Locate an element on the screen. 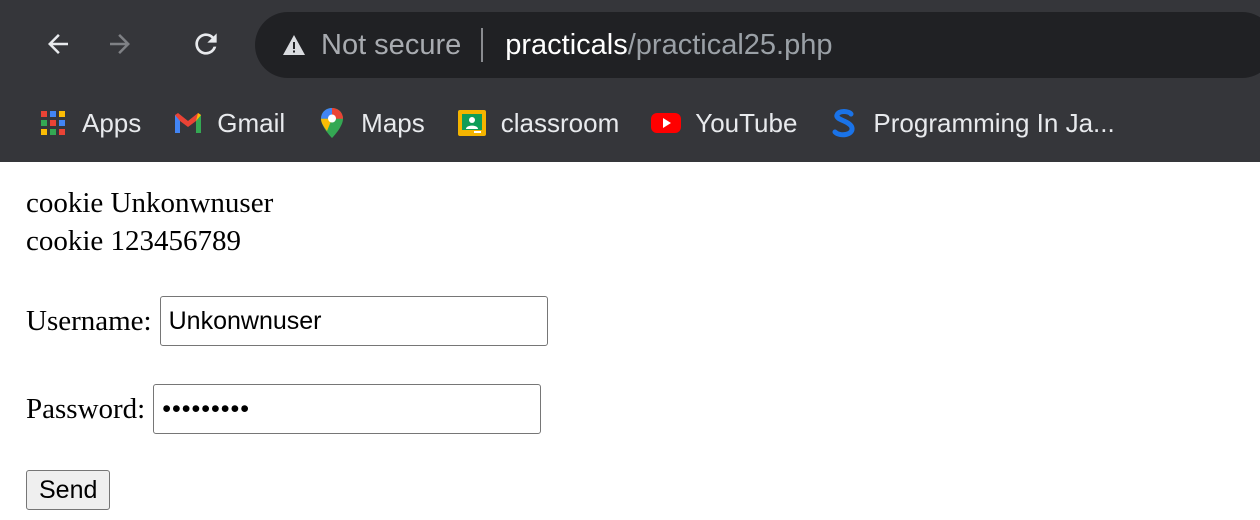 Image resolution: width=1260 pixels, height=520 pixels. address-bar: Not secure practicals/practical25.php is located at coordinates (757, 45).